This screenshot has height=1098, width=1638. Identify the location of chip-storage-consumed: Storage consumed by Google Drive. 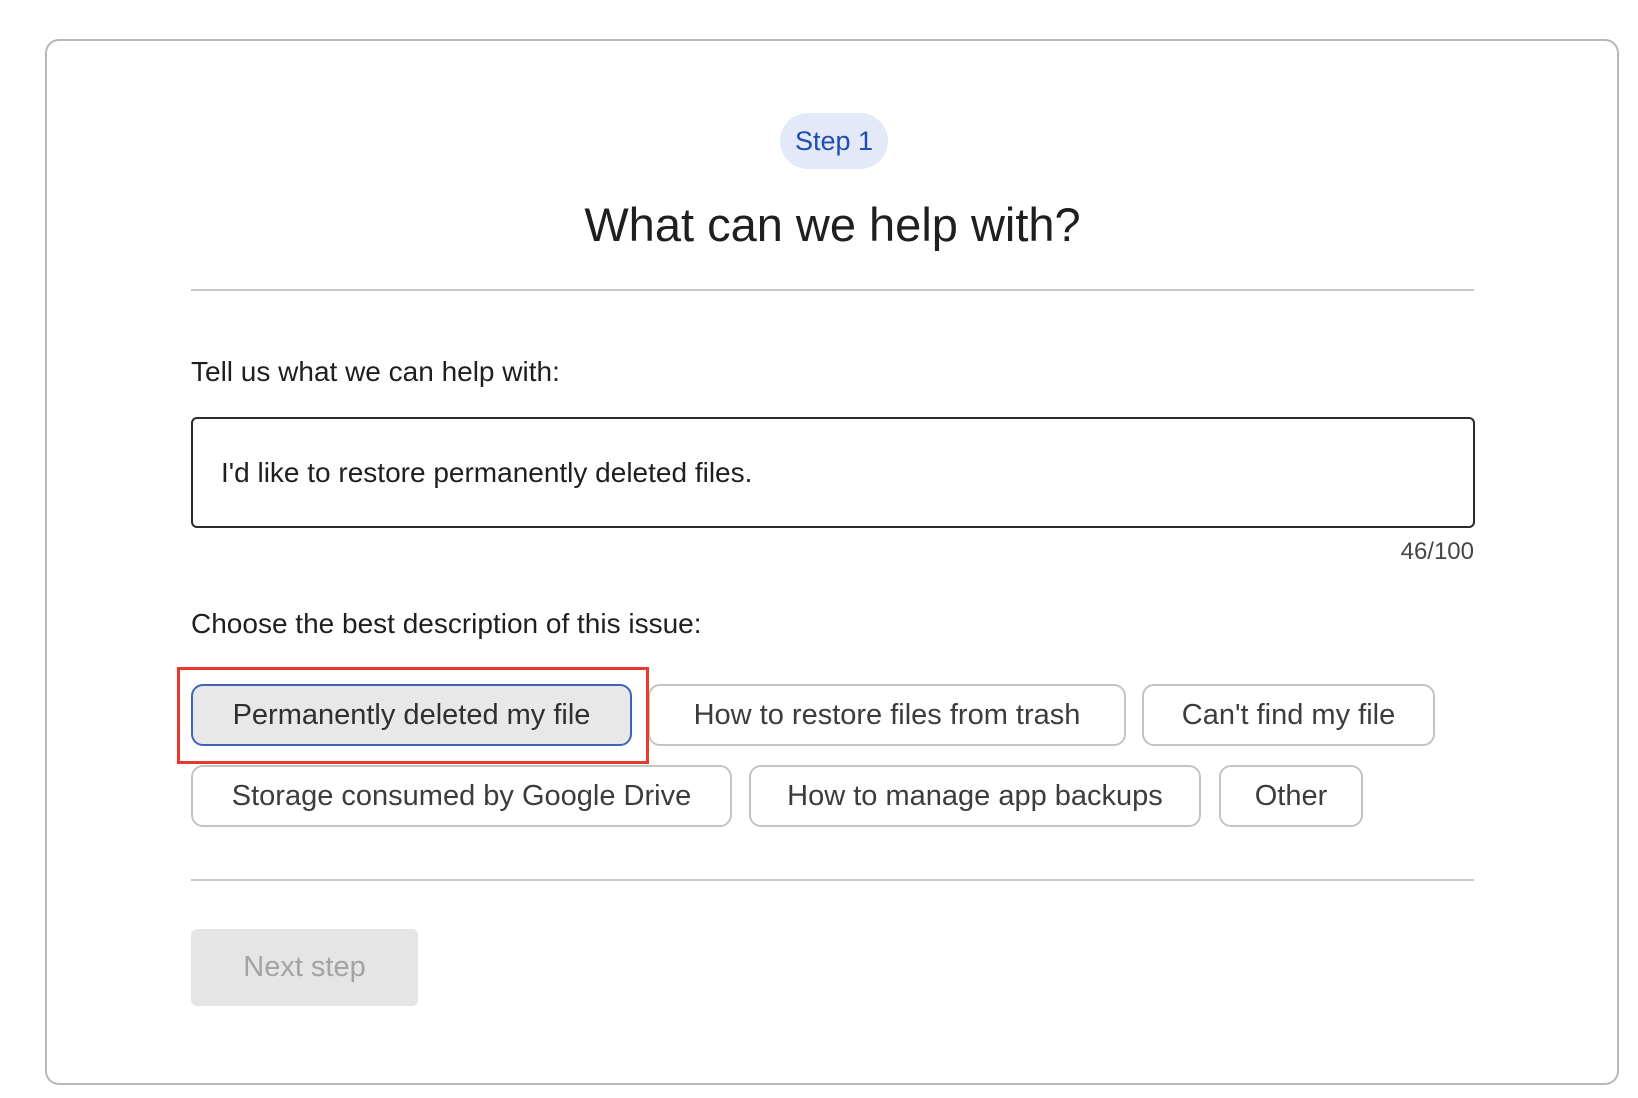
(461, 796).